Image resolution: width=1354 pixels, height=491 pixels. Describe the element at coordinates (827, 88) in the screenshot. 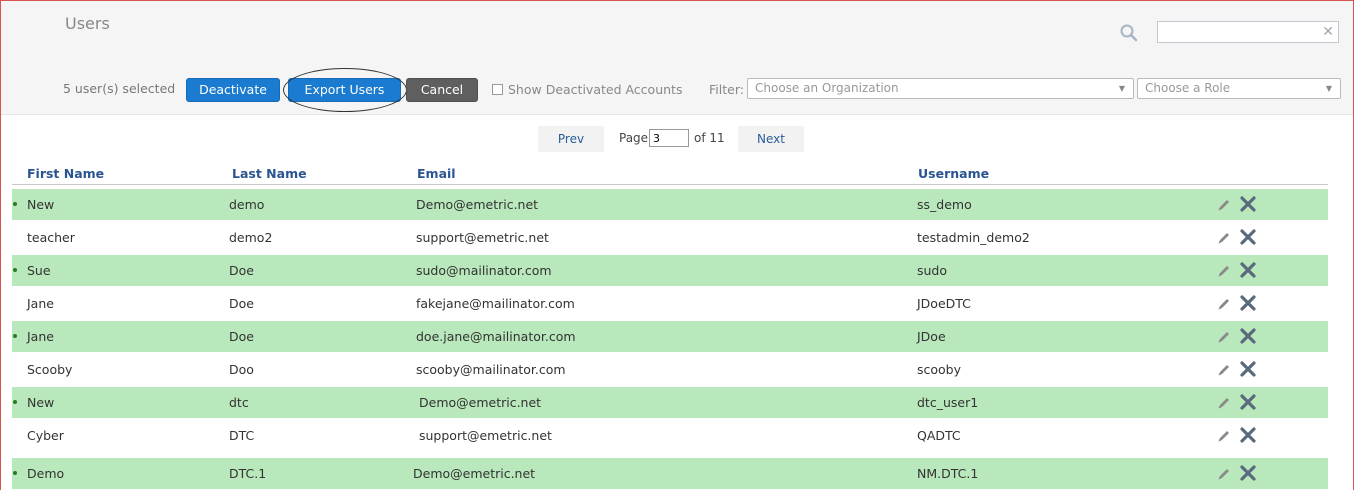

I see `organization-select-value: Choose an Organization` at that location.